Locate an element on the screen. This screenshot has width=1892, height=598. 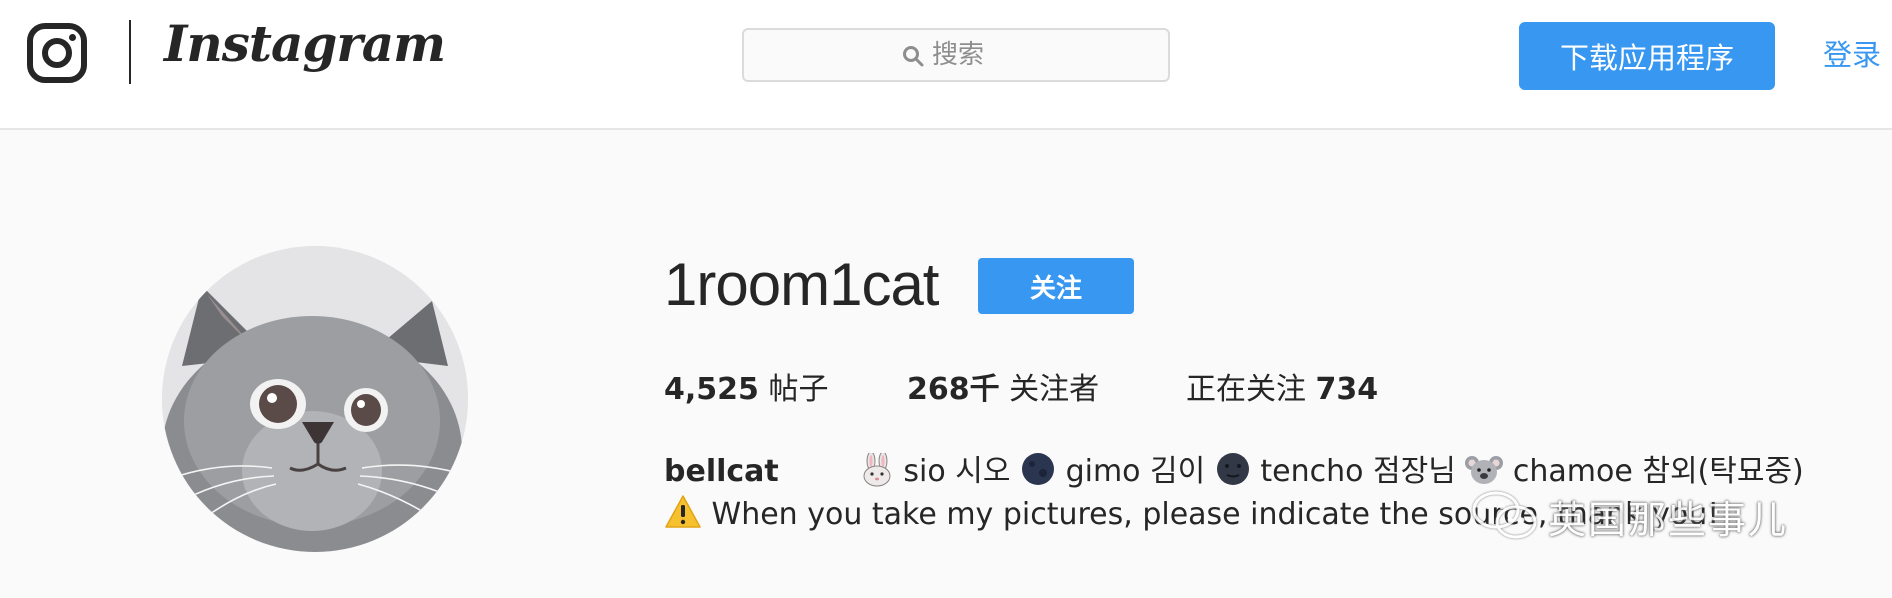
bio-cat-sio: sio 시오 is located at coordinates (957, 471).